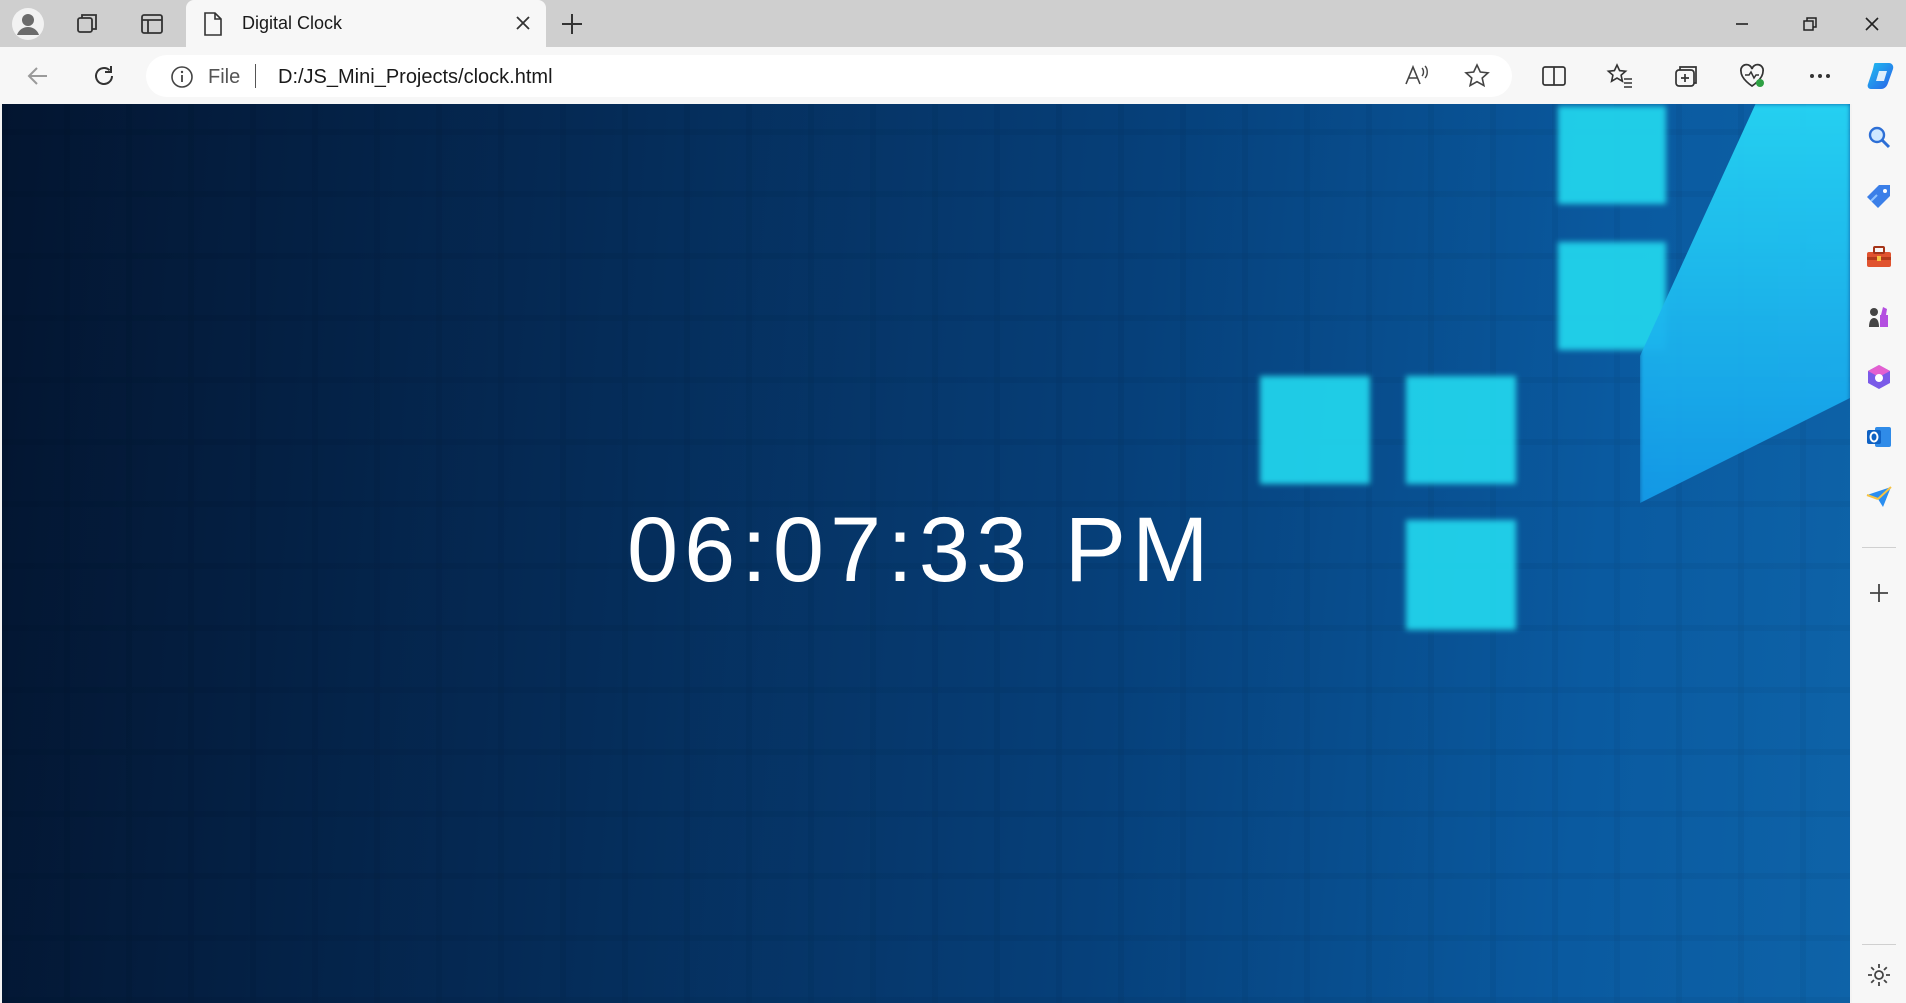  Describe the element at coordinates (1879, 437) in the screenshot. I see `outlook-icon` at that location.